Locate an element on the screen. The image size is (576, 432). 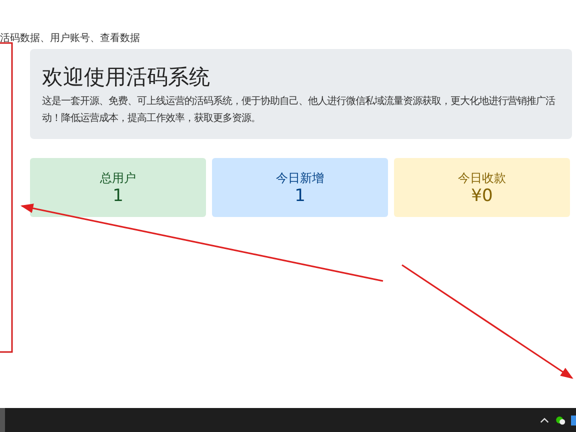
taskbar-edge is located at coordinates (2, 420).